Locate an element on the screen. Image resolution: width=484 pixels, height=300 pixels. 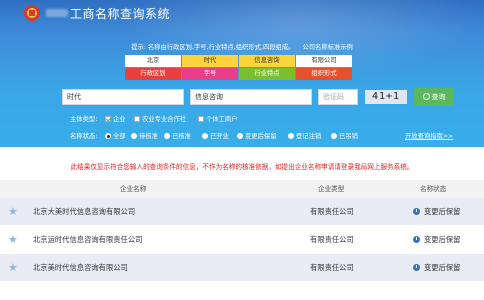
segment-label: 字号 is located at coordinates (210, 74).